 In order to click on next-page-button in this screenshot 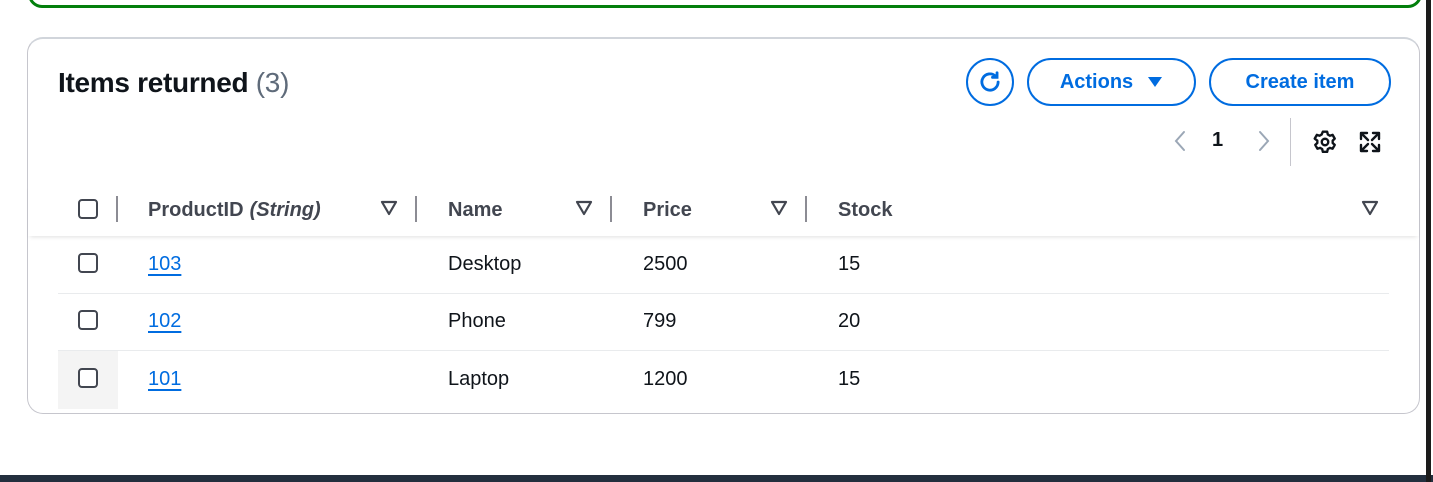, I will do `click(1264, 141)`.